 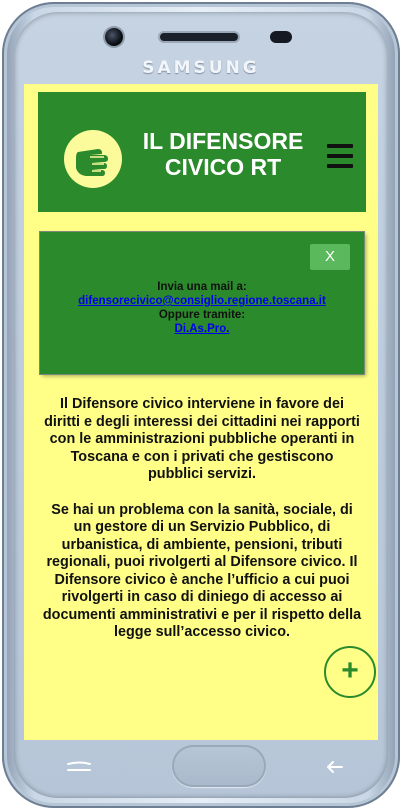 I want to click on back-icon, so click(x=335, y=767).